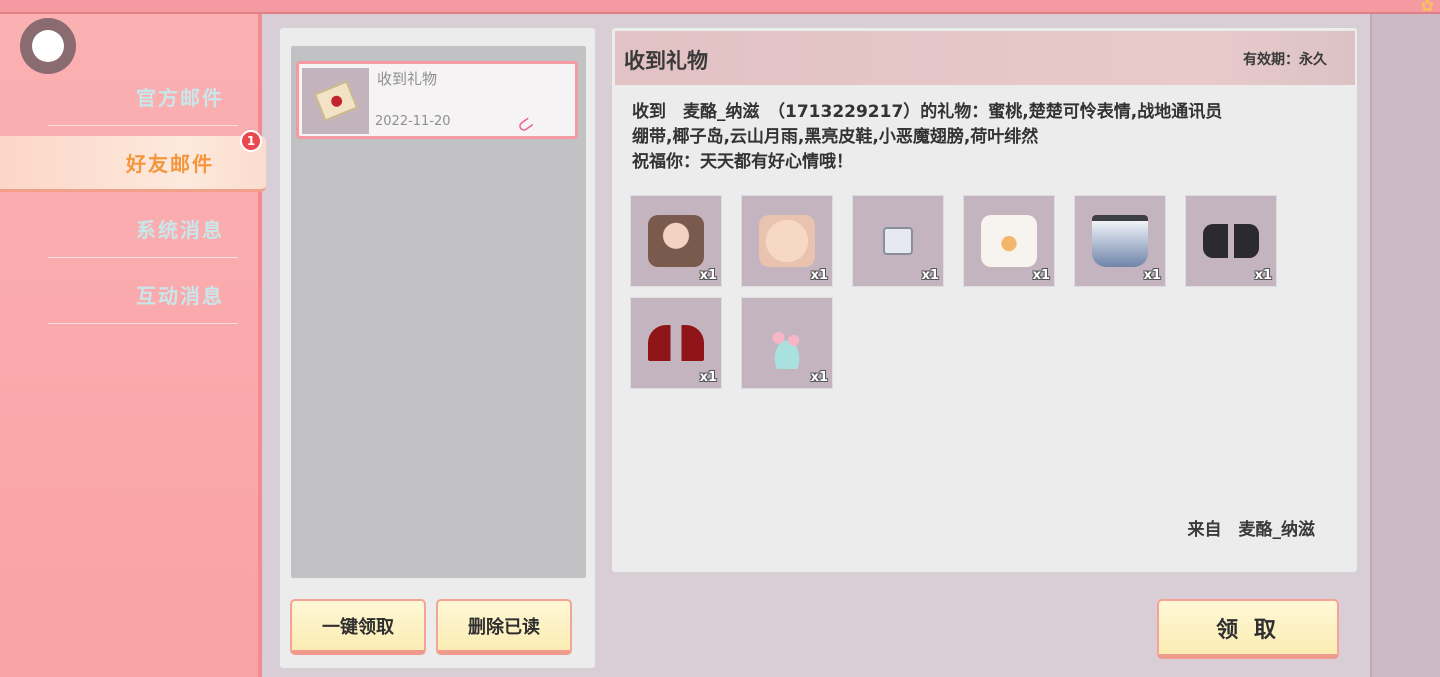  I want to click on sidebar-item-interaction-messages: 互动消息, so click(143, 295).